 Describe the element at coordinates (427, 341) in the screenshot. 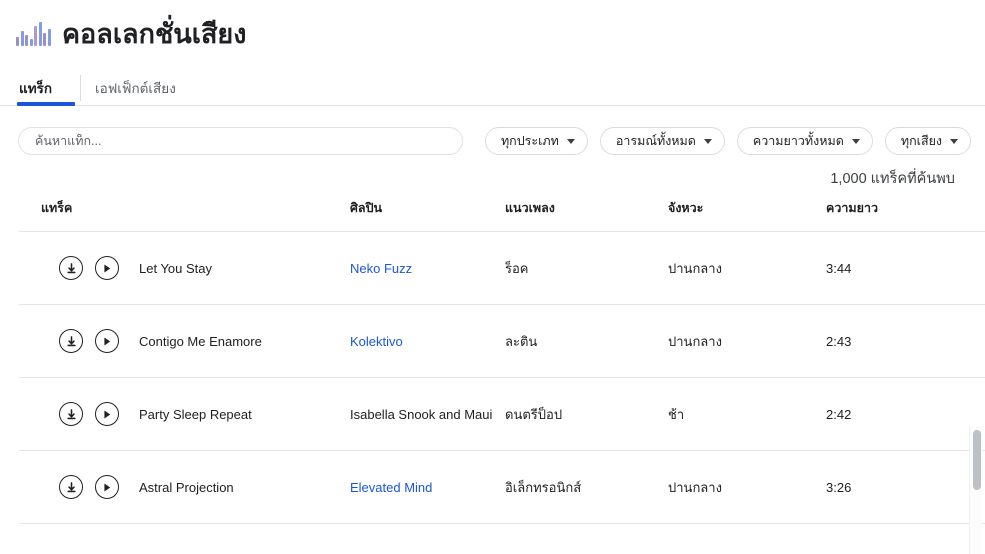

I see `cell-artist: Kolektivo` at that location.